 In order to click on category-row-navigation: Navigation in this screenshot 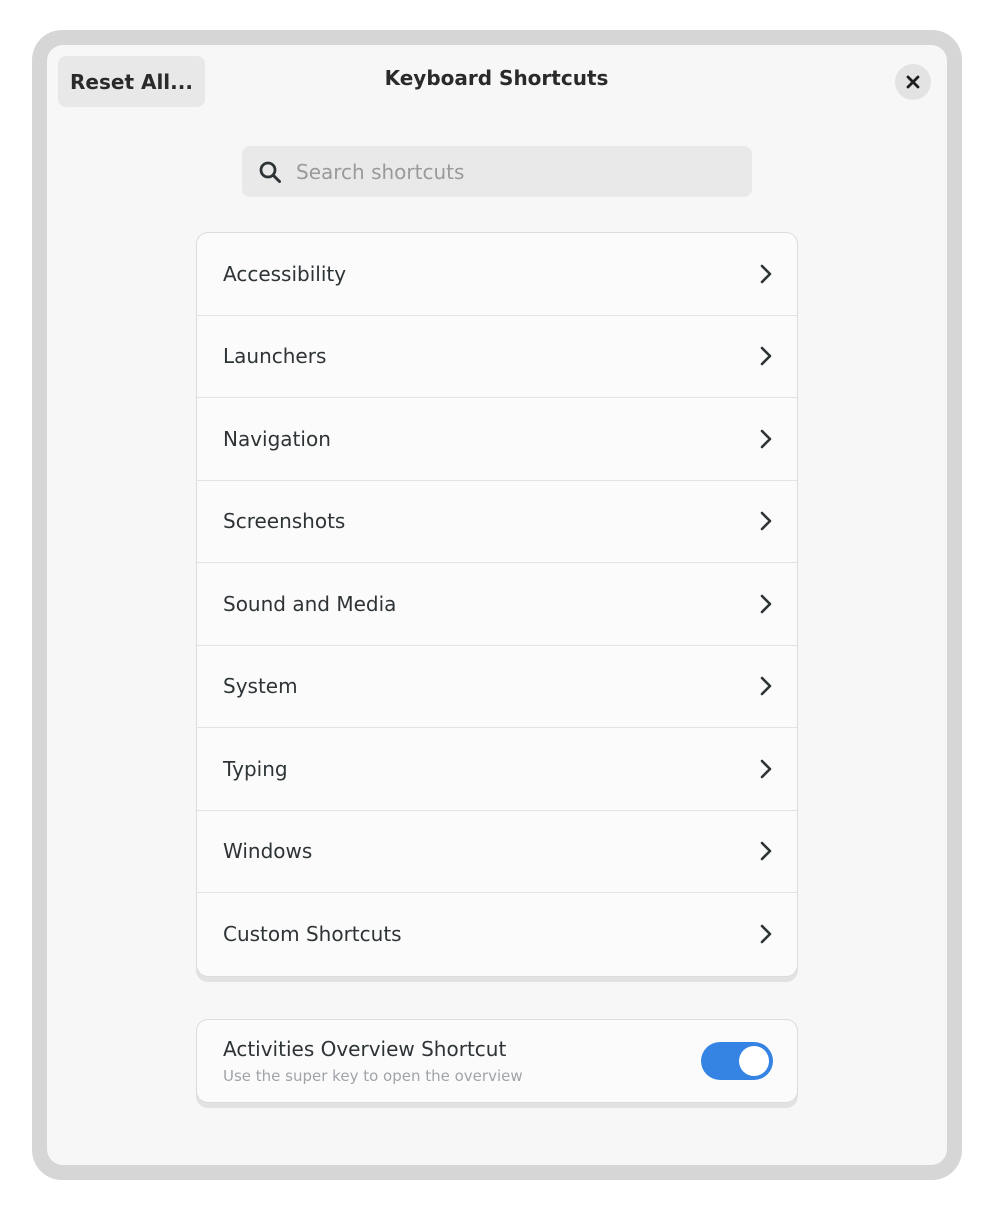, I will do `click(497, 439)`.